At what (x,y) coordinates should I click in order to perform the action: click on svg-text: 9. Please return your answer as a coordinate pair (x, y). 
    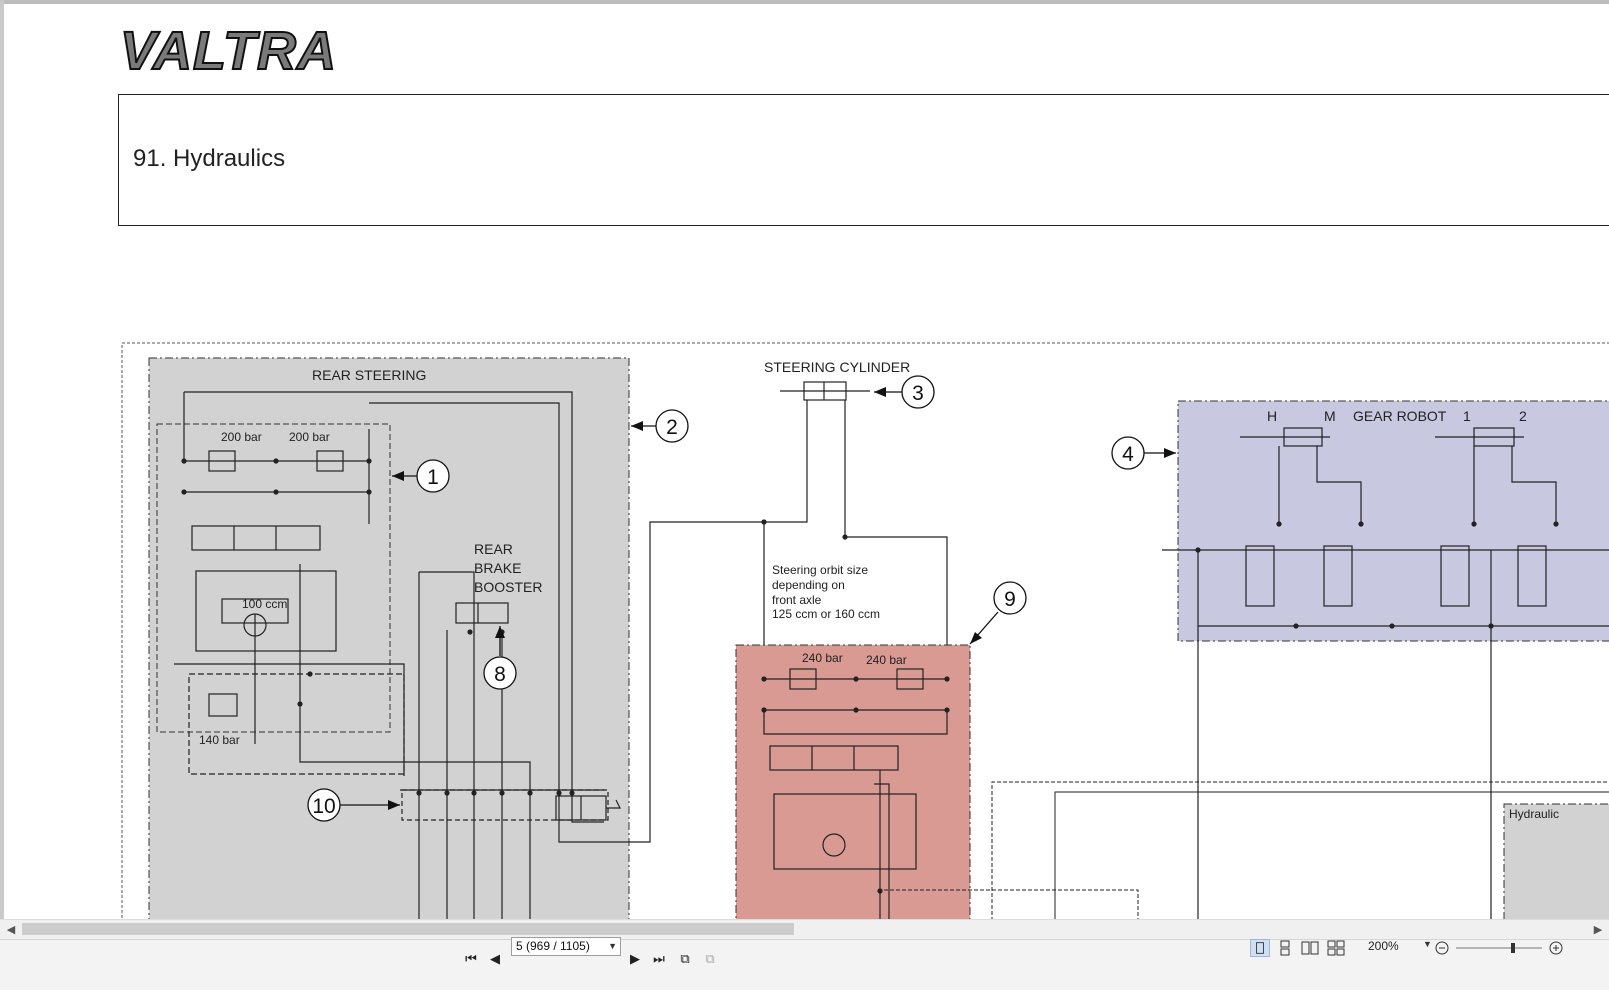
    Looking at the image, I should click on (1010, 599).